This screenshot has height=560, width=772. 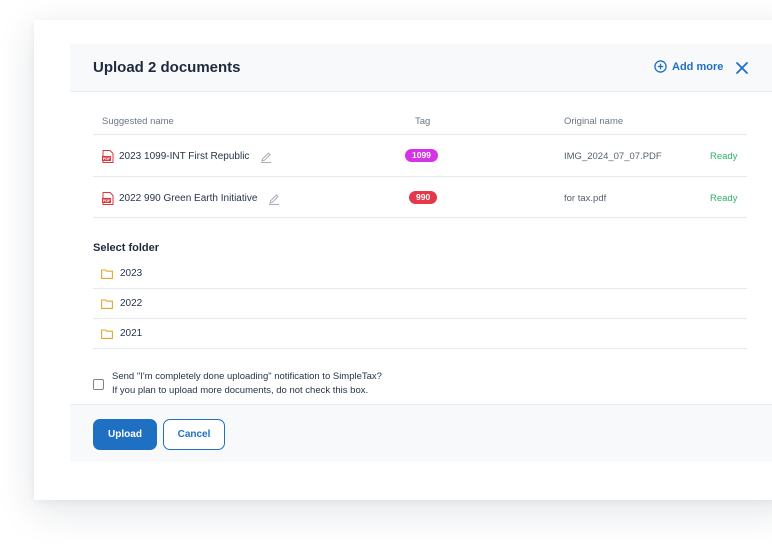 What do you see at coordinates (613, 156) in the screenshot?
I see `original-name: IMG_2024_07_07.PDF` at bounding box center [613, 156].